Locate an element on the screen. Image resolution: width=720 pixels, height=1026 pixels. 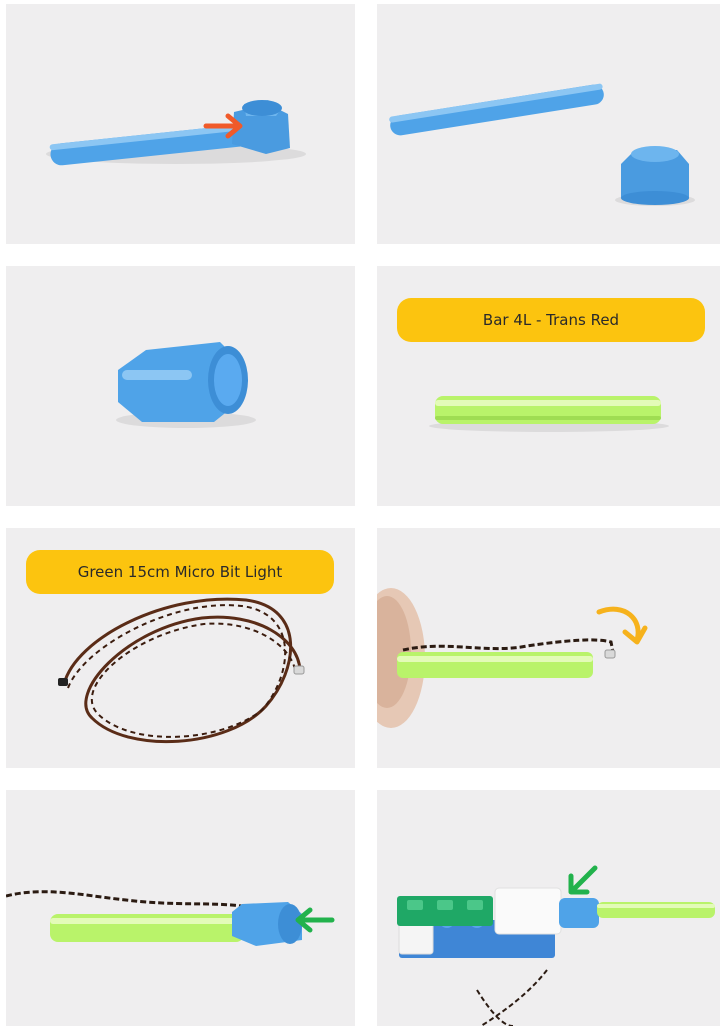
arrow-down-left-green-icon is located at coordinates (583, 880).